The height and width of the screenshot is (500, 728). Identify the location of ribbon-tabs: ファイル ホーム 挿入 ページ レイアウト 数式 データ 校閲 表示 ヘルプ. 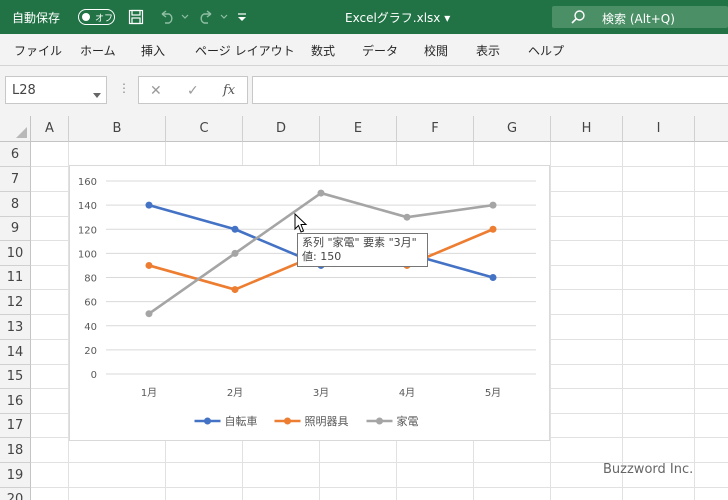
(364, 50).